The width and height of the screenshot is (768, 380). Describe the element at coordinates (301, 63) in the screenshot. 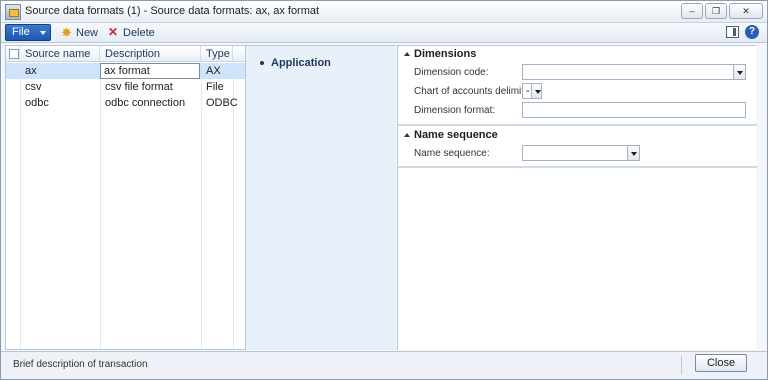

I see `nav-item-label: Application` at that location.